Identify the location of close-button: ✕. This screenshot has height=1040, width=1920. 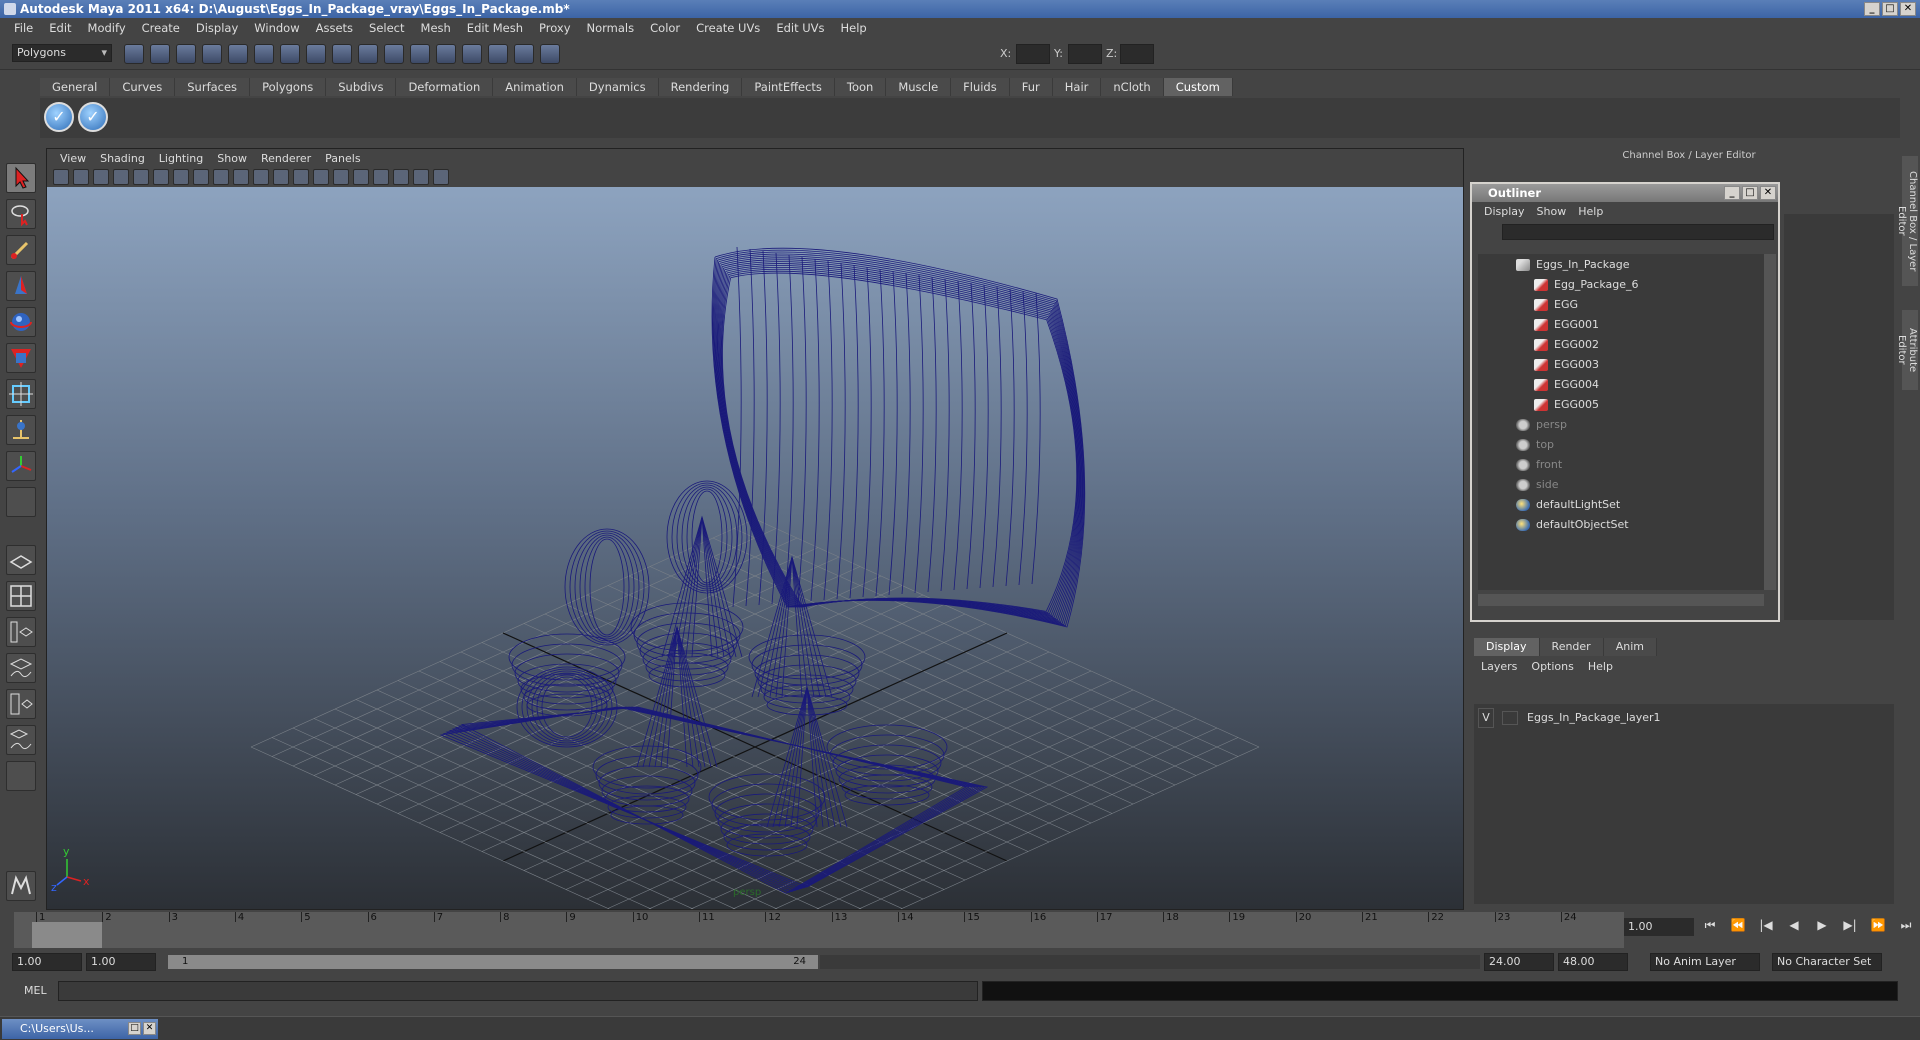
(1908, 9).